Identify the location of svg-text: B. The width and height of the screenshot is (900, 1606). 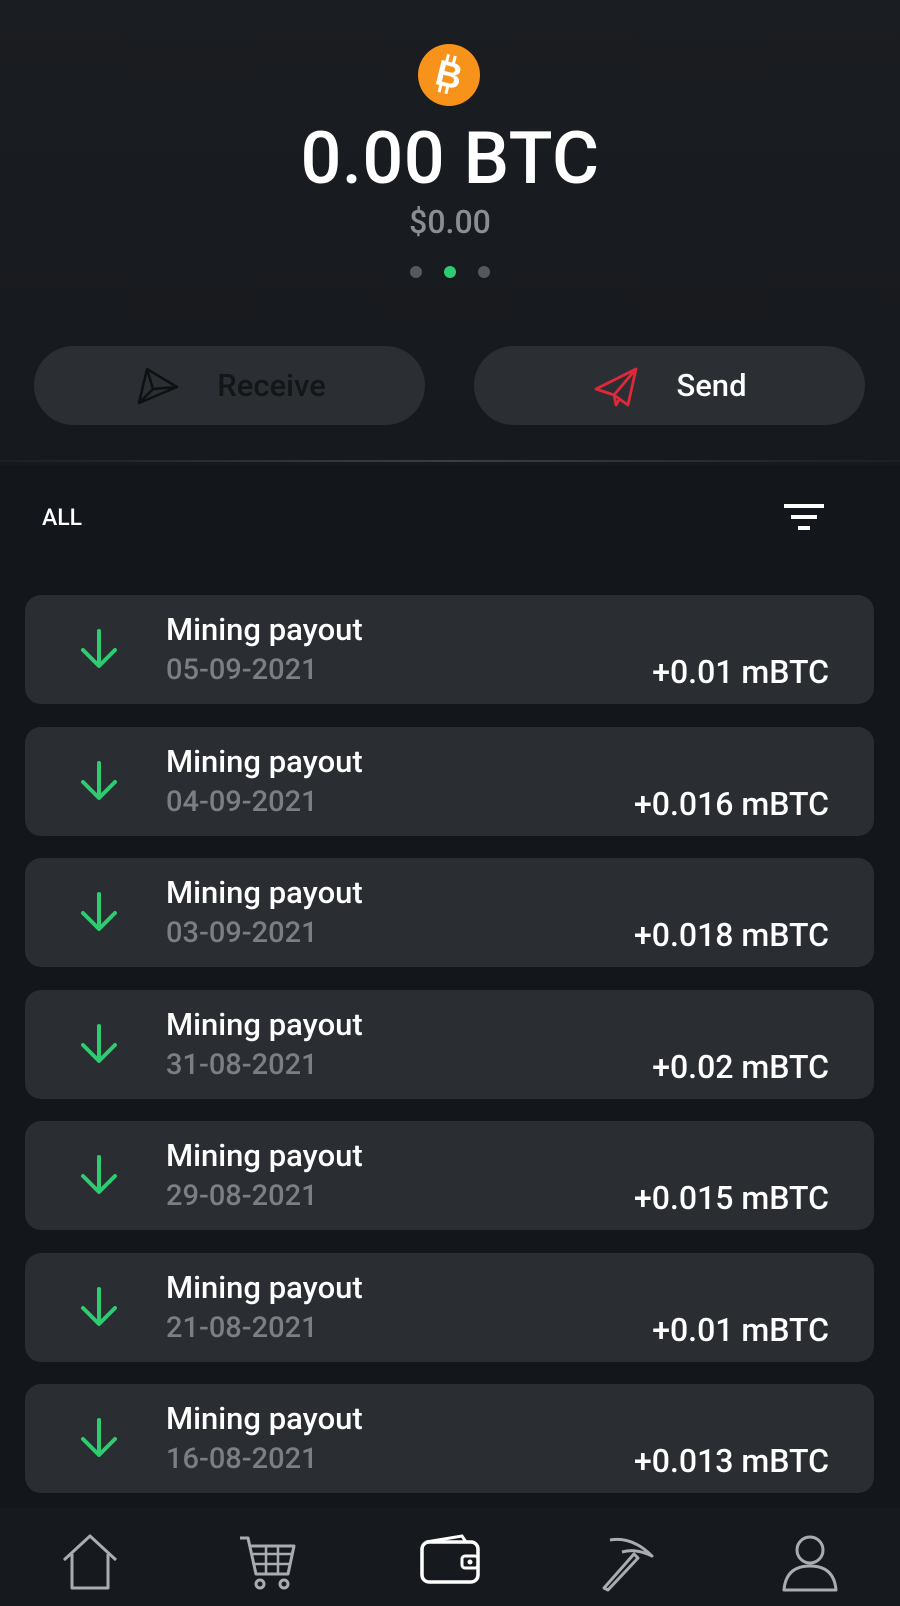
(449, 74).